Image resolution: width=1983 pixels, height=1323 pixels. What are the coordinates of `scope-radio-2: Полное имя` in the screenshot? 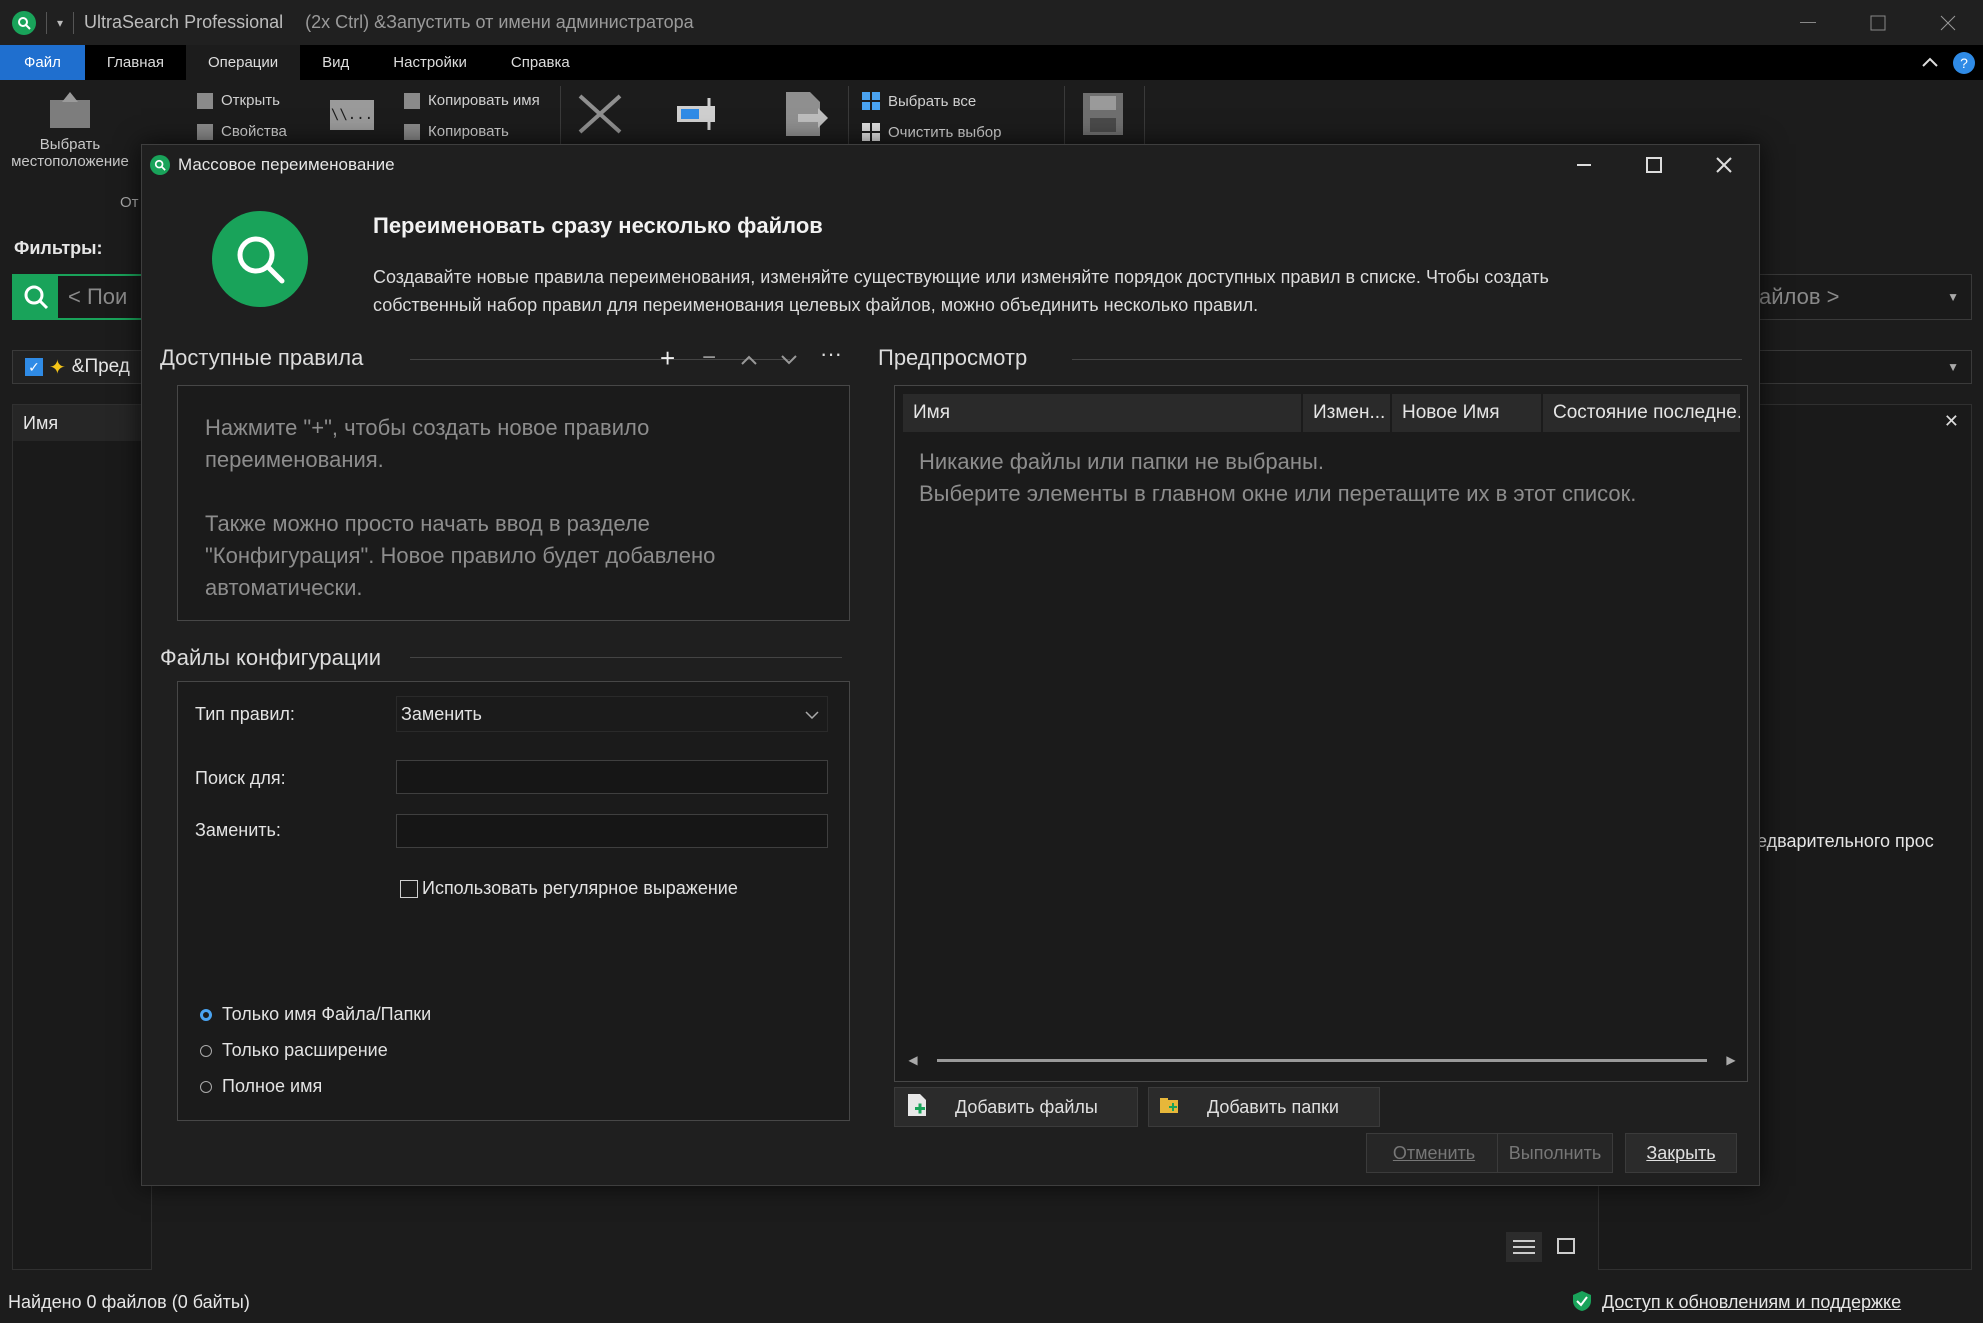 It's located at (261, 1086).